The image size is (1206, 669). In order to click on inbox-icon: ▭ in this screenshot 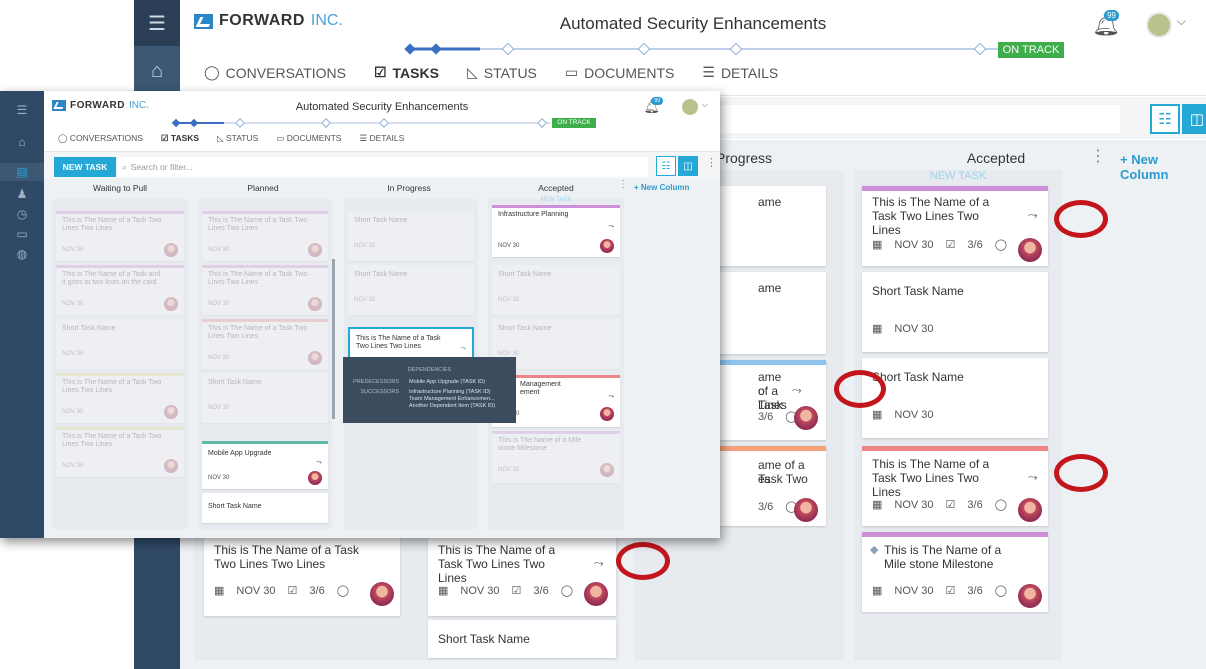, I will do `click(22, 234)`.